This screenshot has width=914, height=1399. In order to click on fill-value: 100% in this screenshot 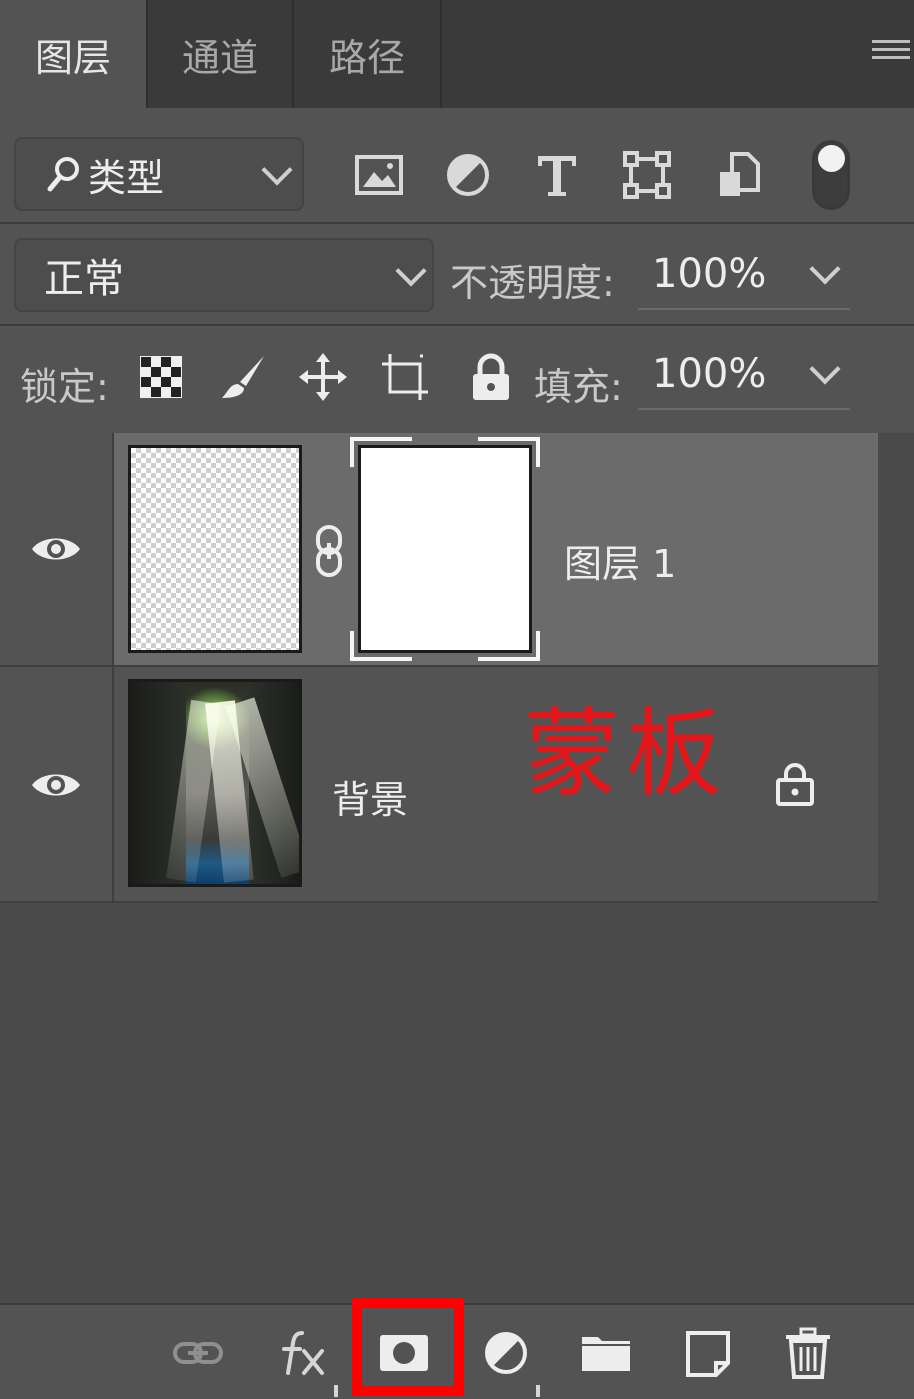, I will do `click(709, 374)`.